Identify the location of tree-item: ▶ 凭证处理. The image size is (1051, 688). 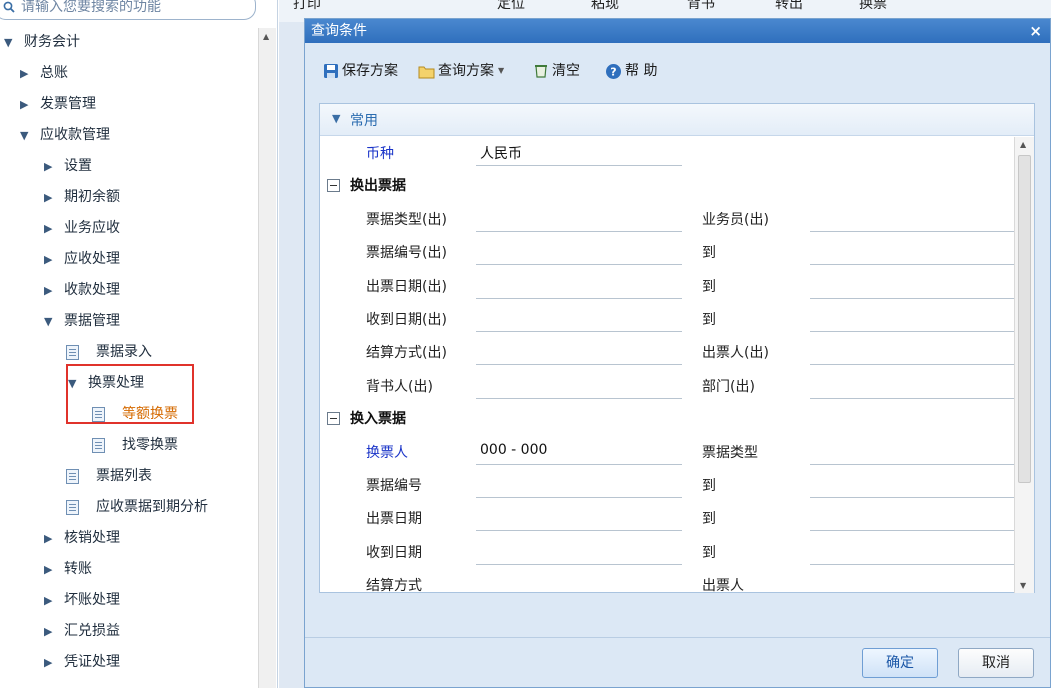
(131, 662).